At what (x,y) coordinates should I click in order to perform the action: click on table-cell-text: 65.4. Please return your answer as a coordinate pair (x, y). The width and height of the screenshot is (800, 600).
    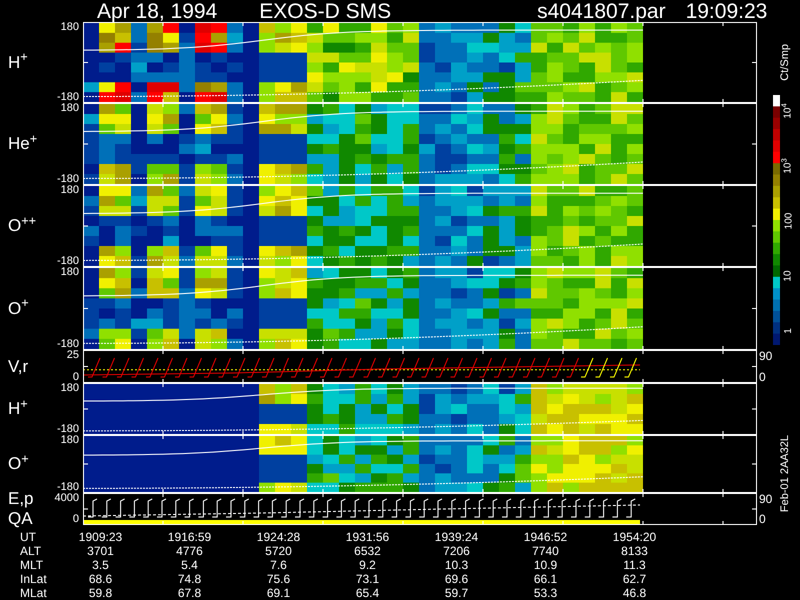
    Looking at the image, I should click on (367, 593).